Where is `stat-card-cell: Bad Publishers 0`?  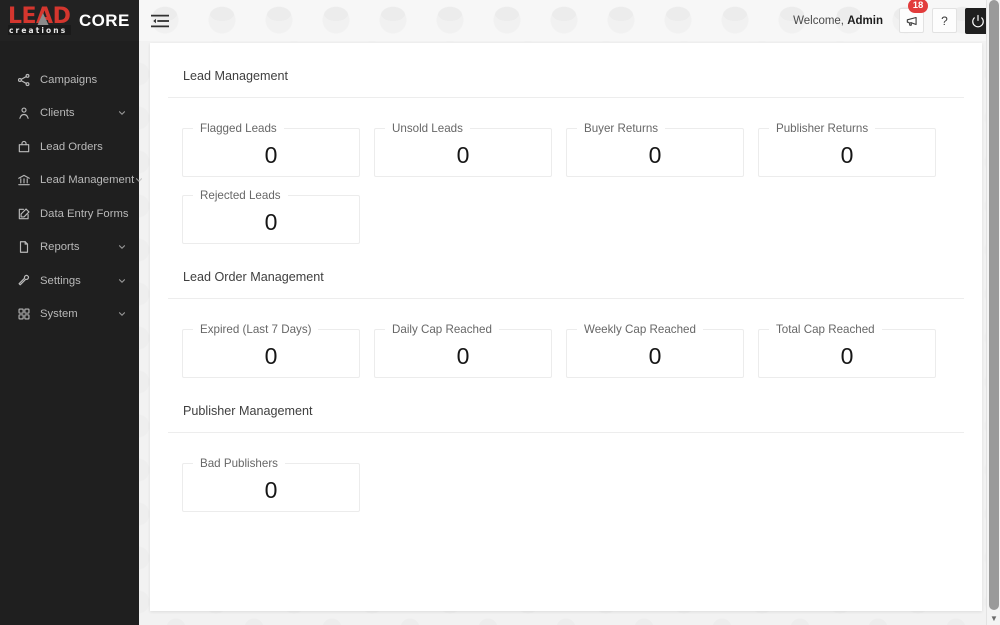 stat-card-cell: Bad Publishers 0 is located at coordinates (278, 478).